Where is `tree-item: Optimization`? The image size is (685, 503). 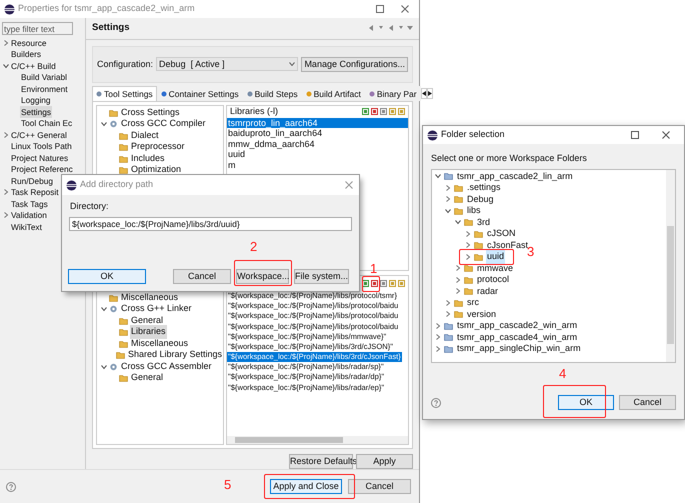
tree-item: Optimization is located at coordinates (156, 170).